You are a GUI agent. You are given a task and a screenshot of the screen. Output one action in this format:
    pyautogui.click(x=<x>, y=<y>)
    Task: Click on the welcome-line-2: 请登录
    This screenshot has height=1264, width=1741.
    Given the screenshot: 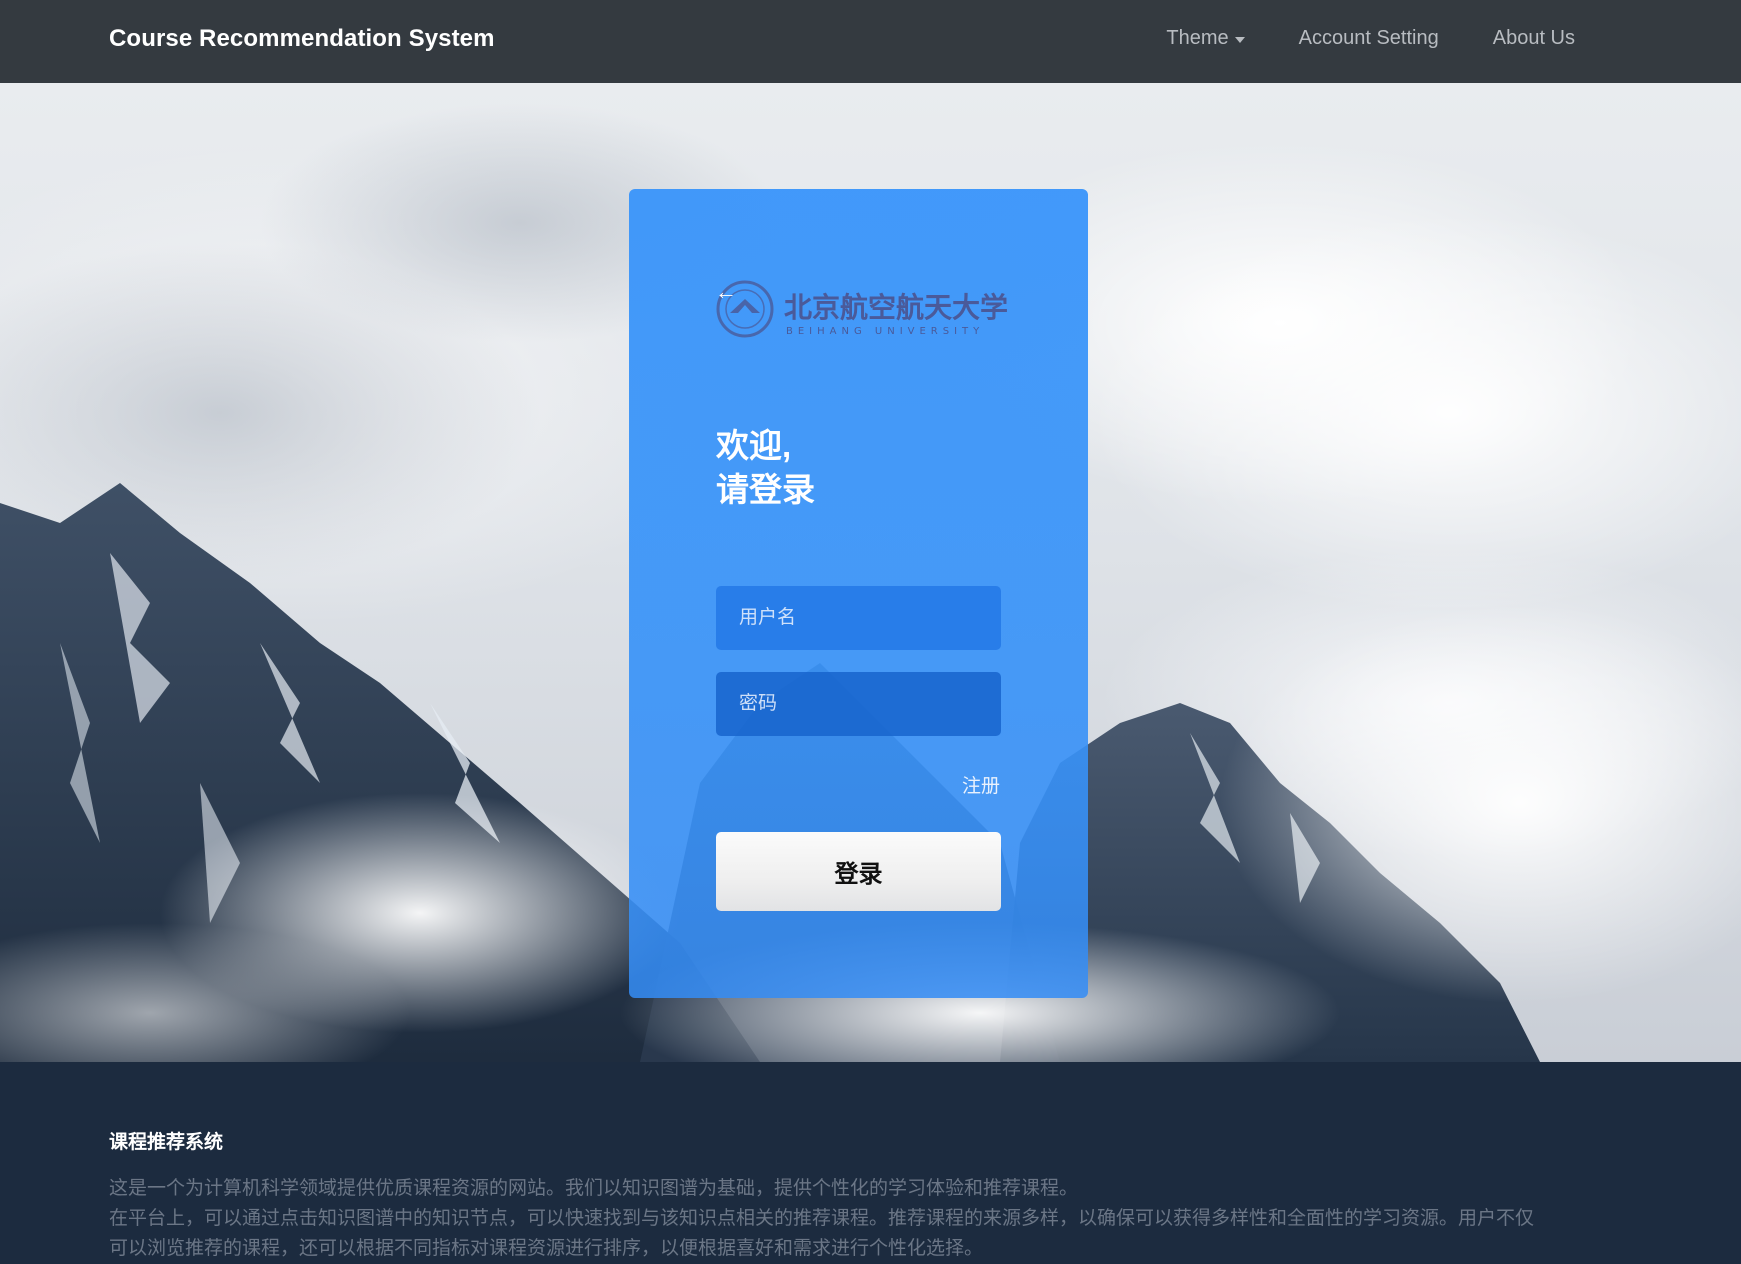 What is the action you would take?
    pyautogui.click(x=765, y=489)
    